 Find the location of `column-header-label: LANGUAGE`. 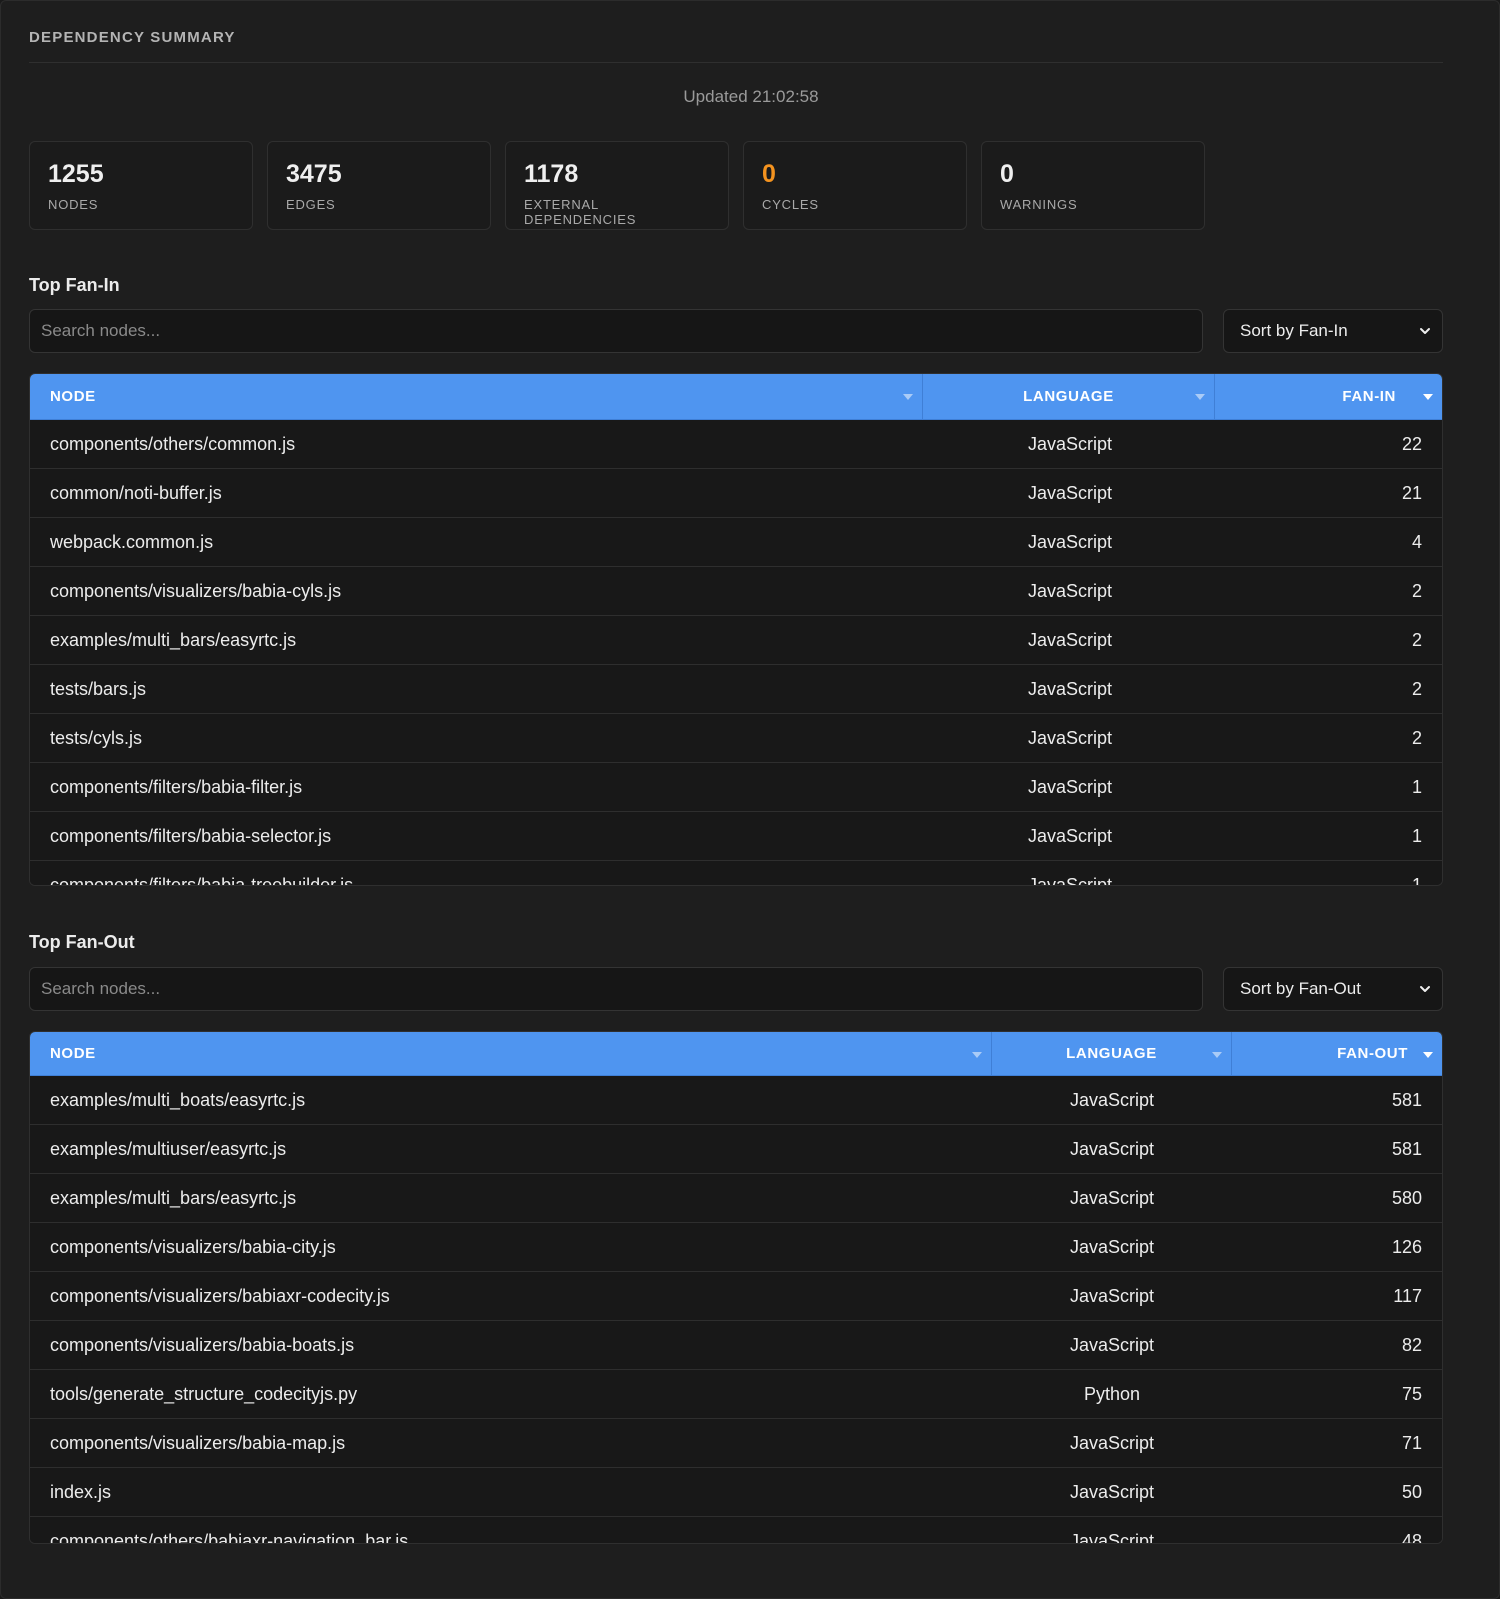

column-header-label: LANGUAGE is located at coordinates (1068, 396).